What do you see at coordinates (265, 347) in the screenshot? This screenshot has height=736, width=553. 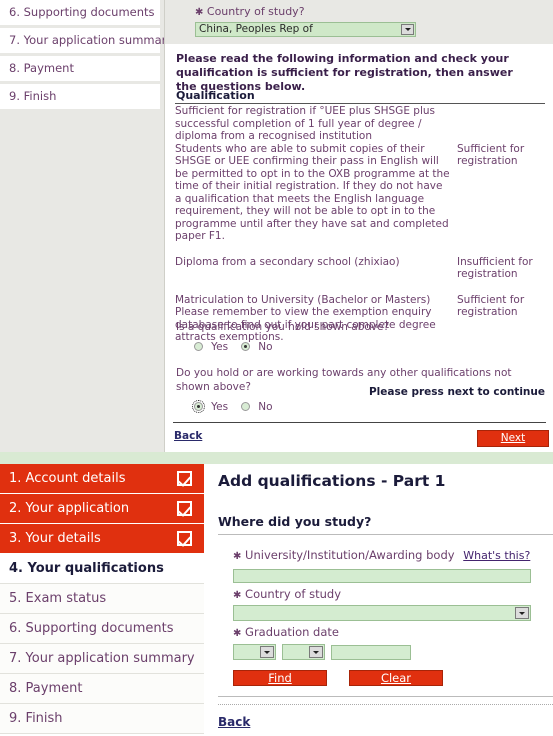 I see `question-1-no-label: No` at bounding box center [265, 347].